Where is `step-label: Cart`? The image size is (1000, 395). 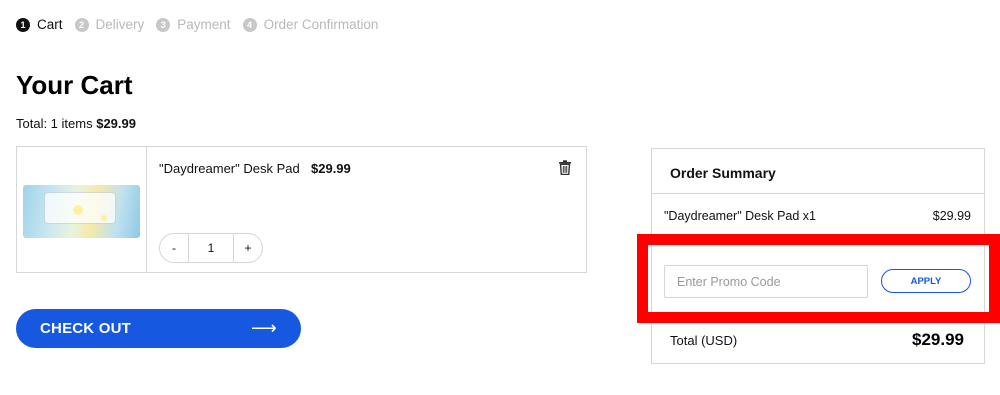 step-label: Cart is located at coordinates (50, 24).